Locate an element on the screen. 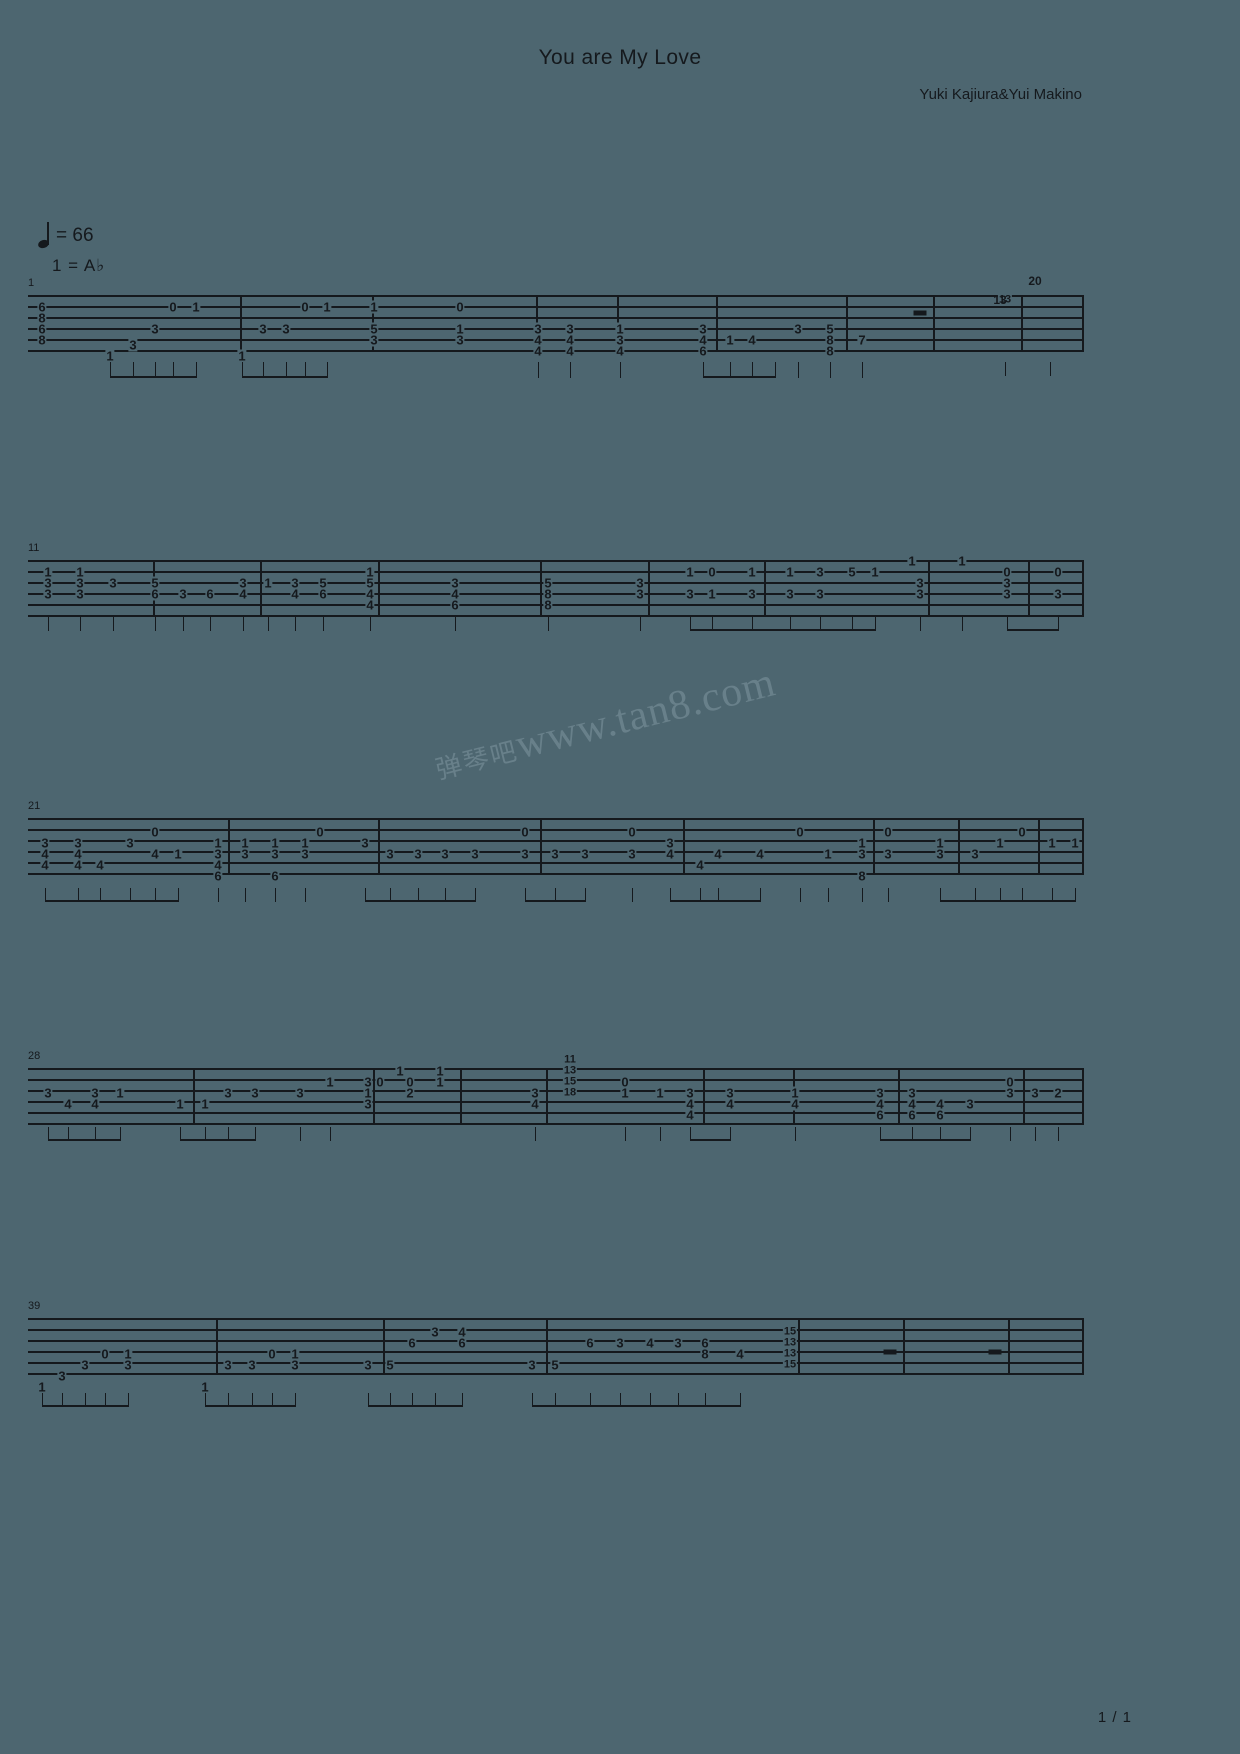  tab-fret-number: 2 is located at coordinates (410, 1093).